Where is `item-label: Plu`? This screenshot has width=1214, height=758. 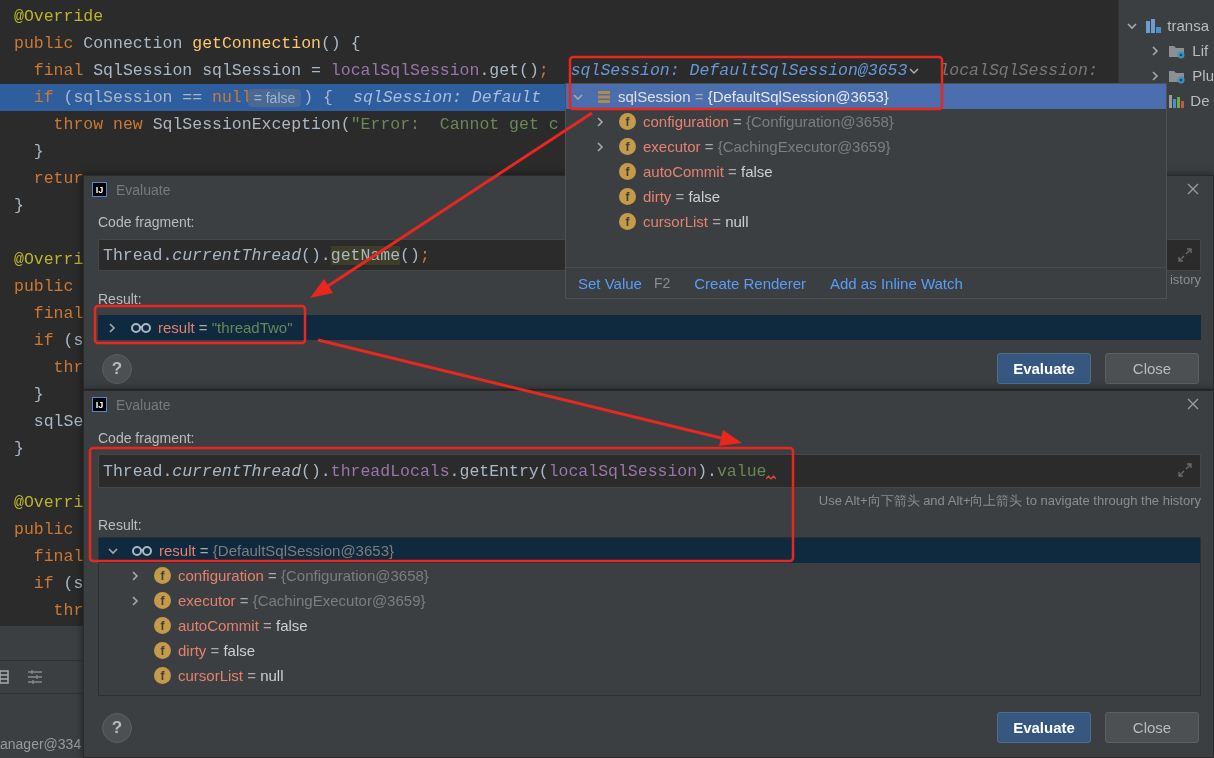 item-label: Plu is located at coordinates (1203, 75).